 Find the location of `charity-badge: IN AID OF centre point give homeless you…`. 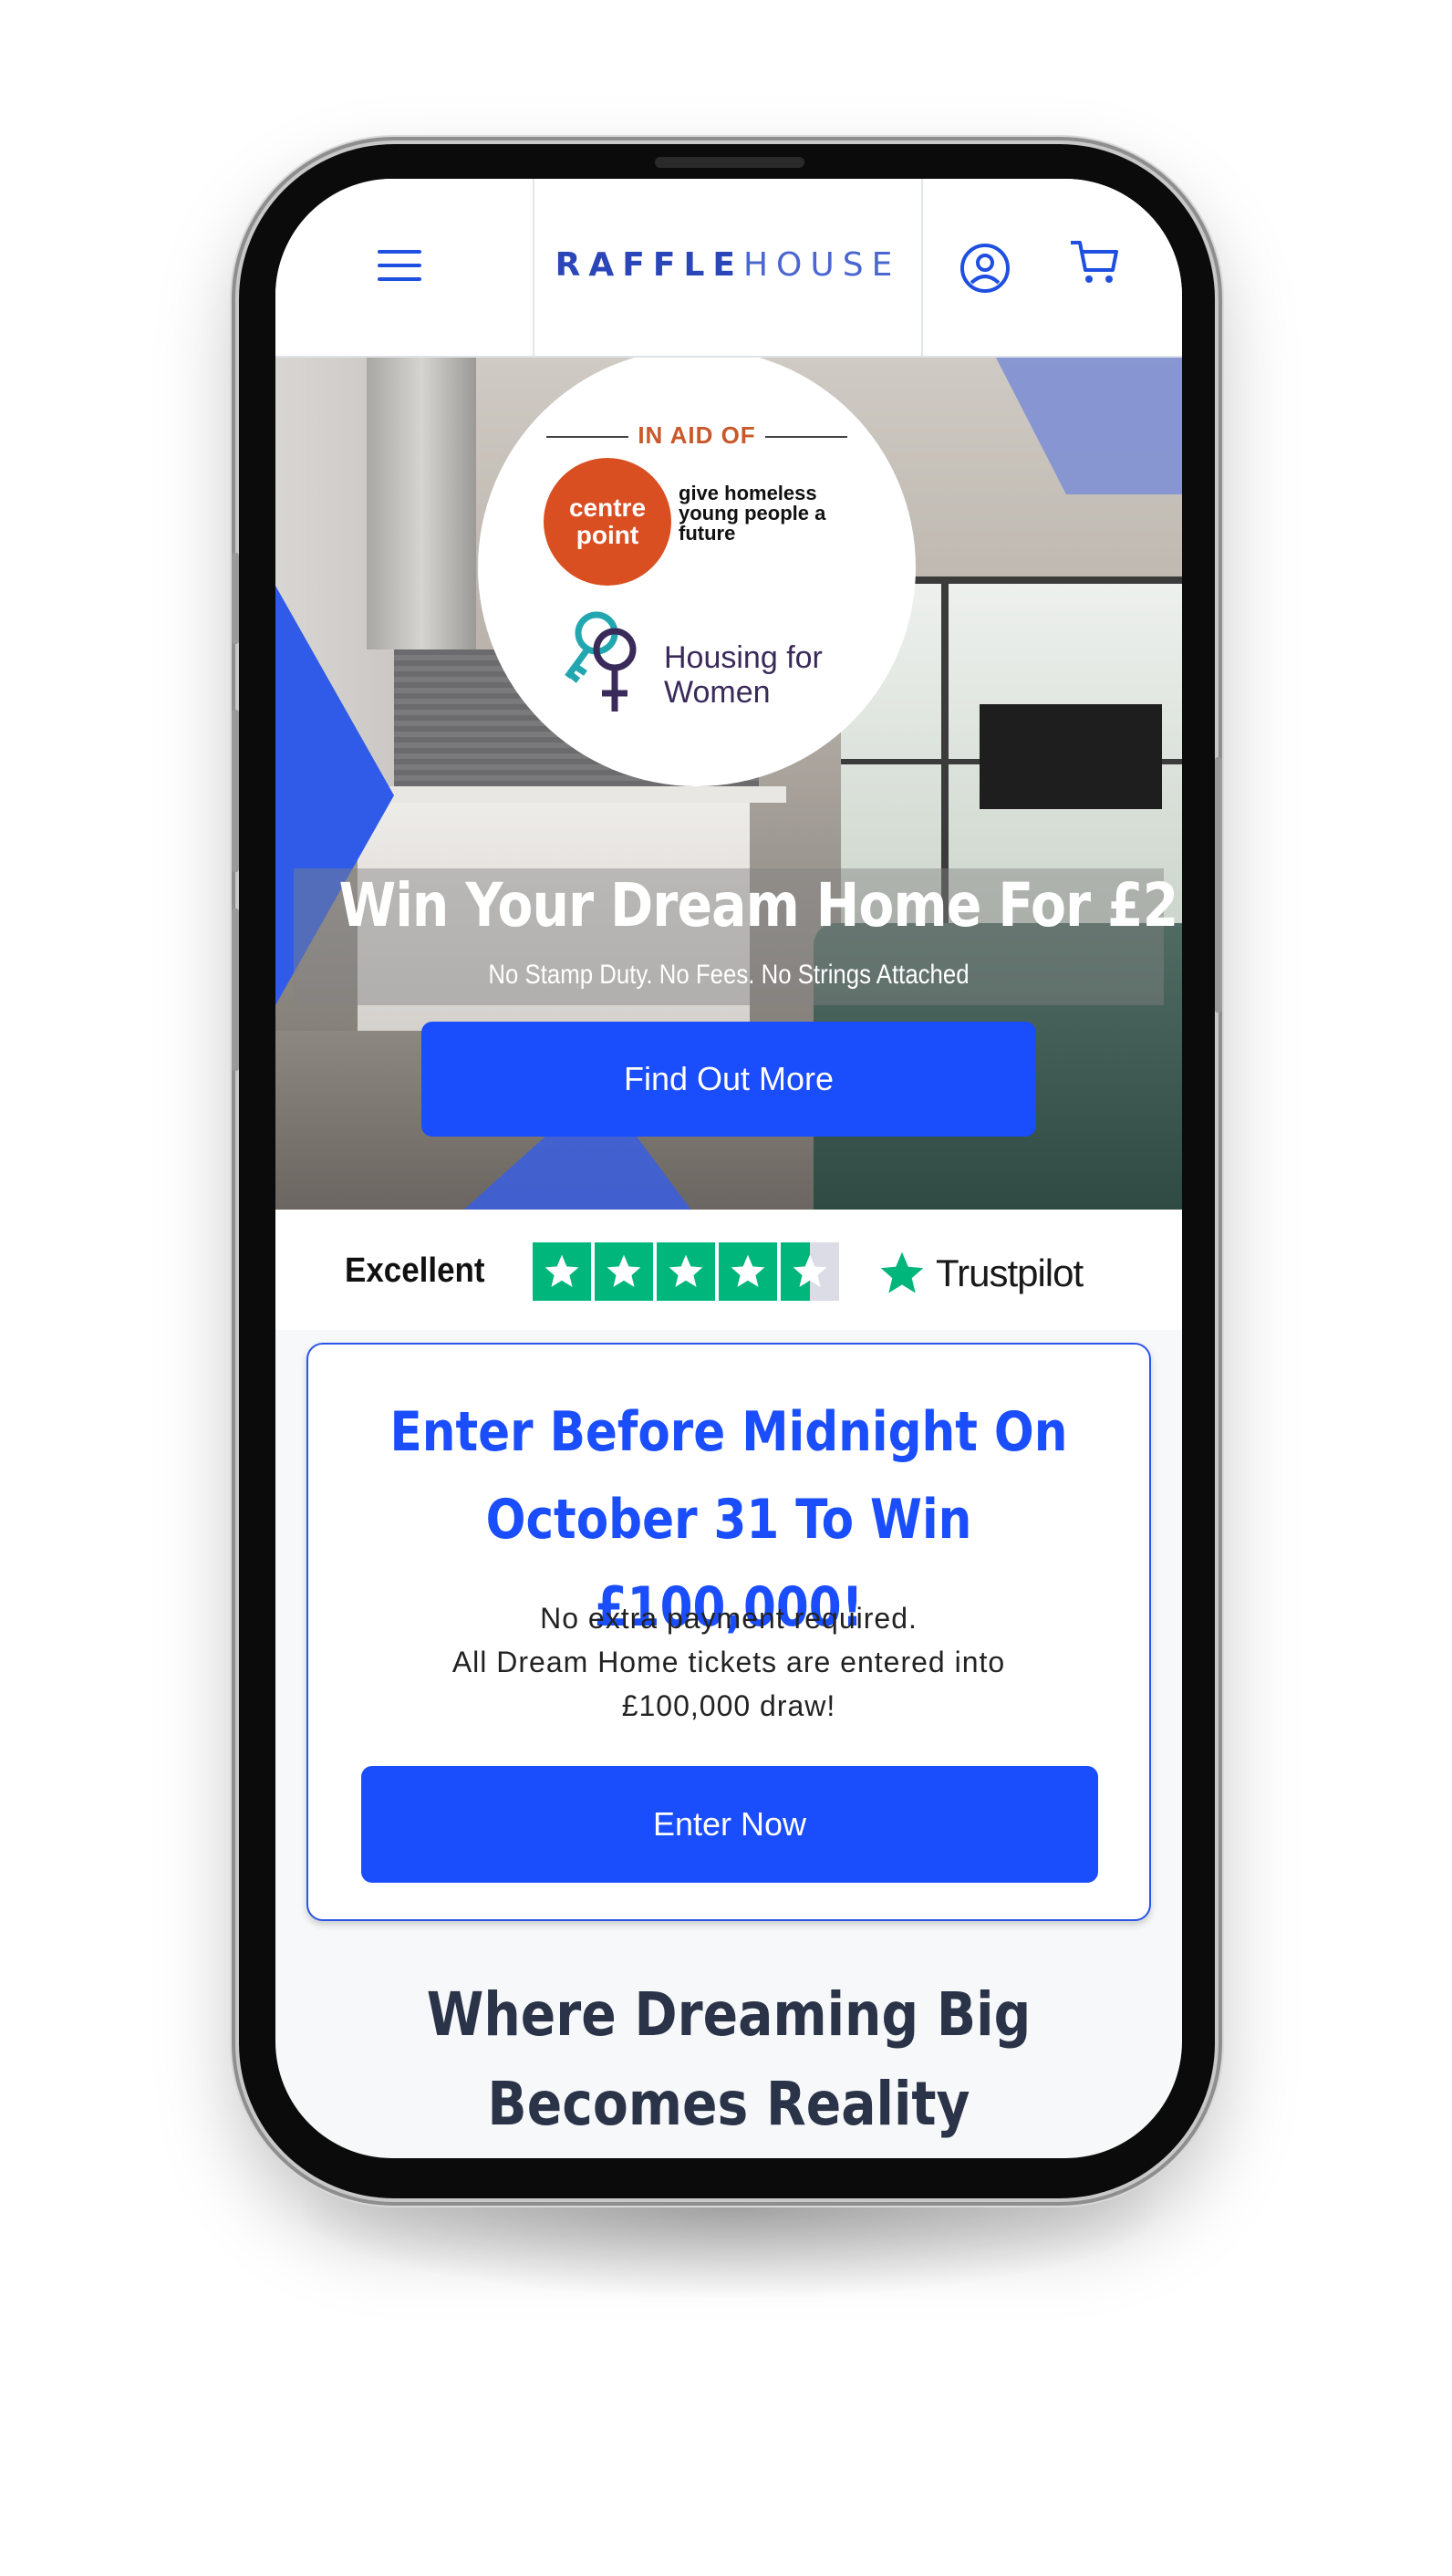

charity-badge: IN AID OF centre point give homeless you… is located at coordinates (697, 572).